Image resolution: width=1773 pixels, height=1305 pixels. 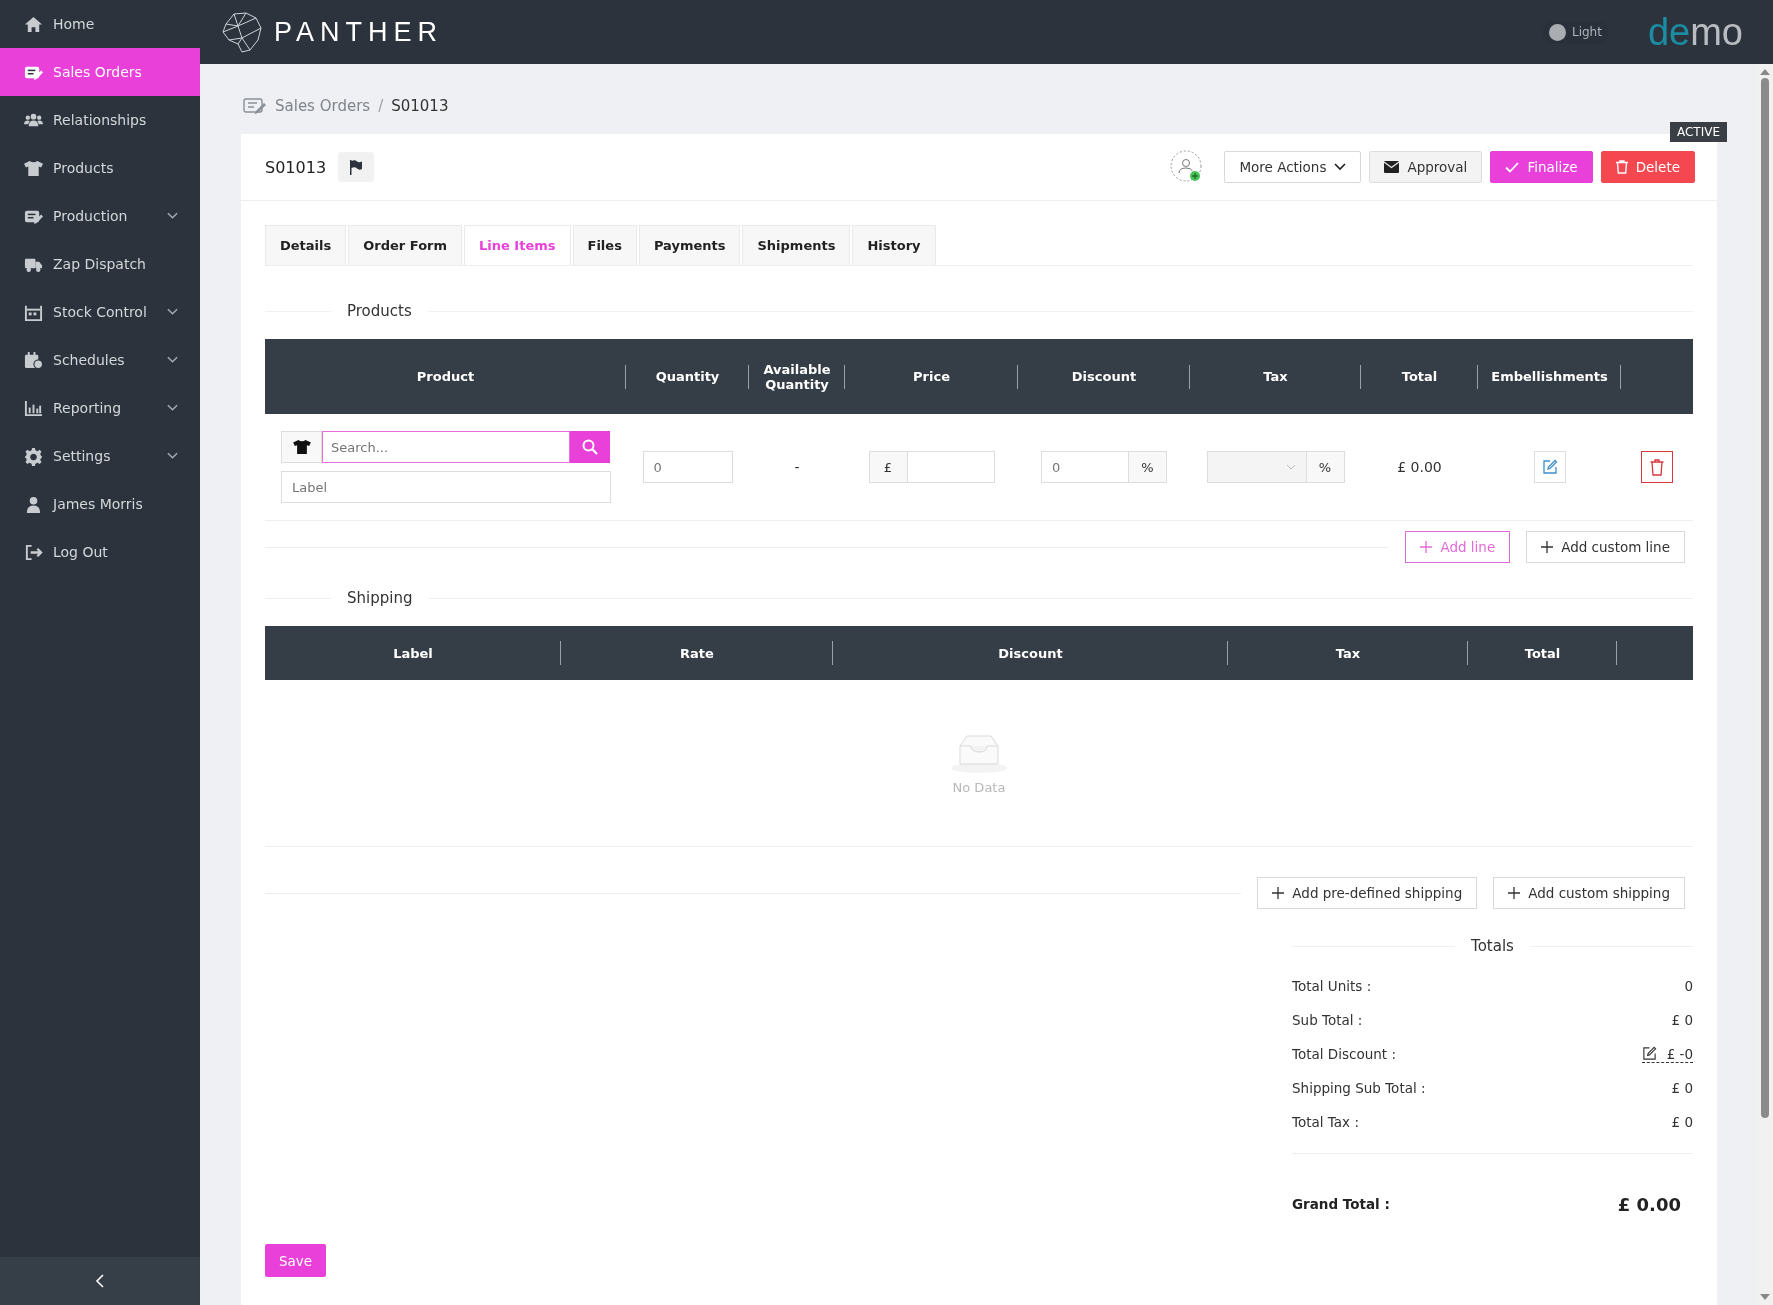 I want to click on total-value: 0, so click(x=1688, y=986).